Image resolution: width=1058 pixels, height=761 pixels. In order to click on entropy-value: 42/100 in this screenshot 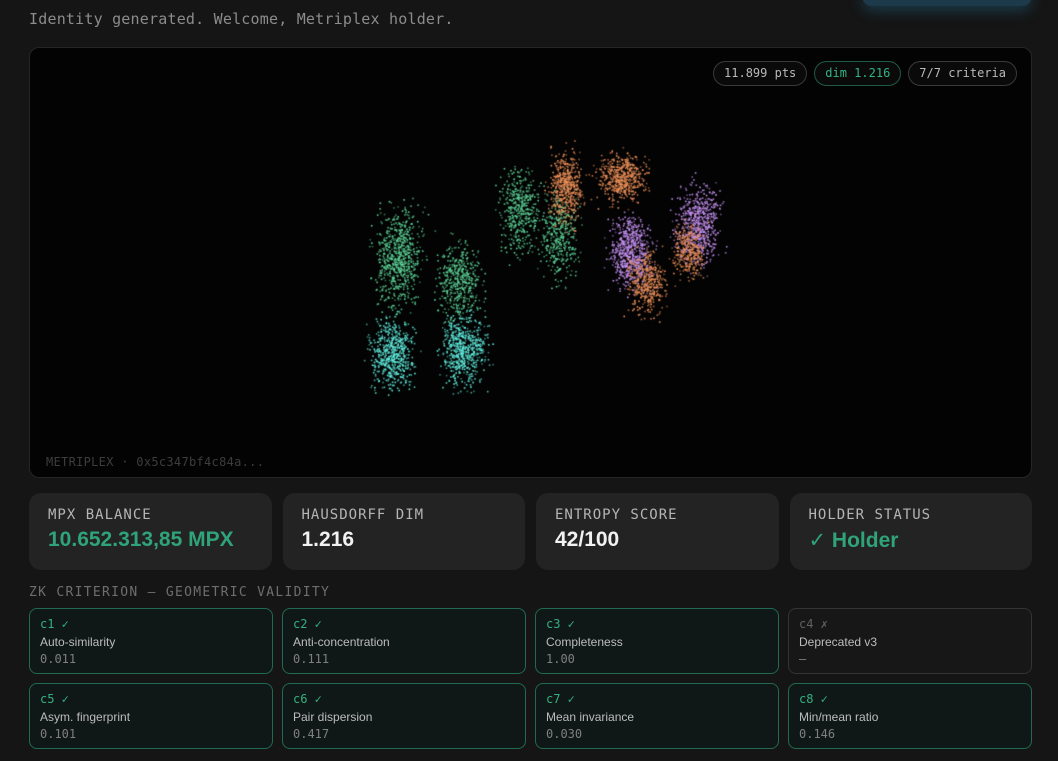, I will do `click(587, 539)`.